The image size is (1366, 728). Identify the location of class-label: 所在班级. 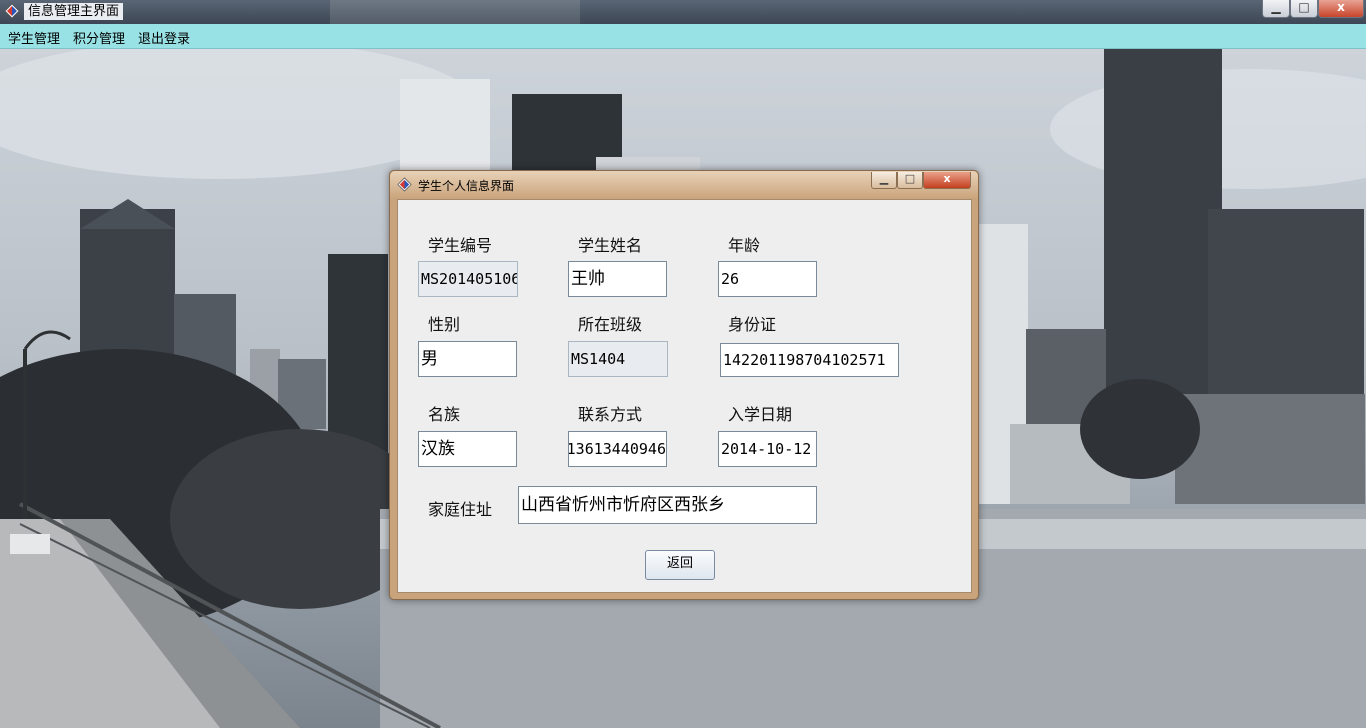
(610, 324).